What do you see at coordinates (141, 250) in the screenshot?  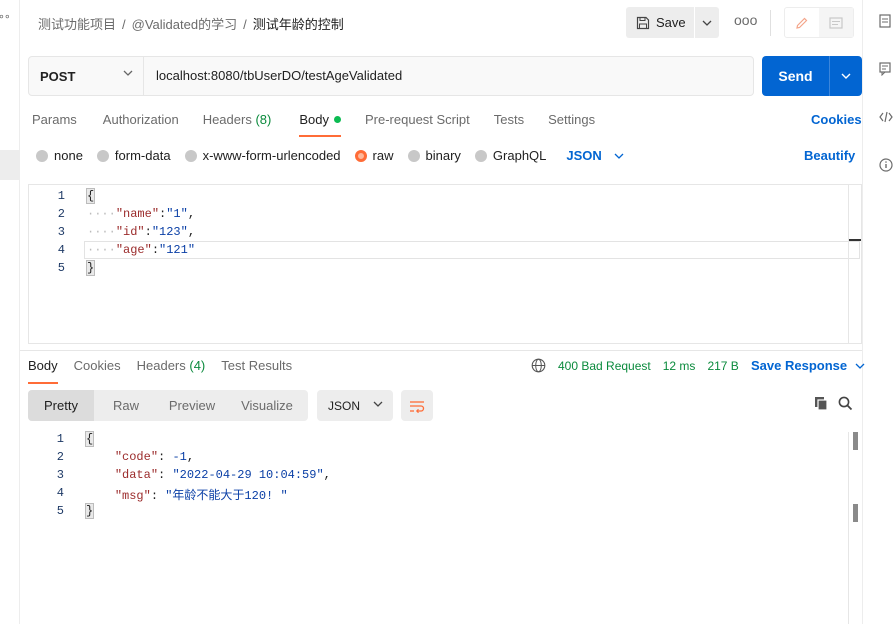 I see `code-line: ····"age":"121"` at bounding box center [141, 250].